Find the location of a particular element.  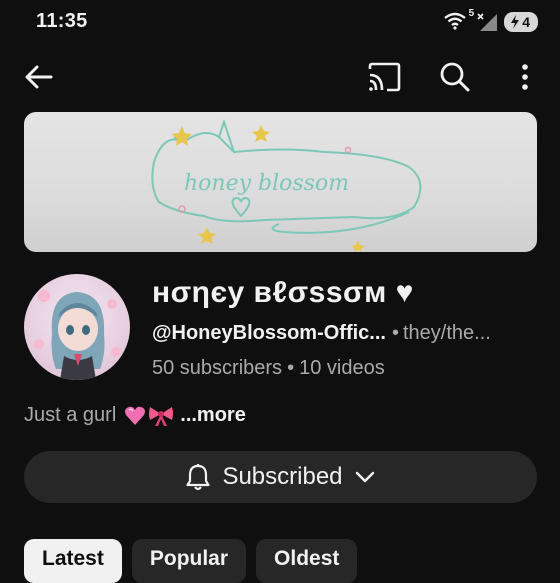

cast-icon is located at coordinates (384, 77).